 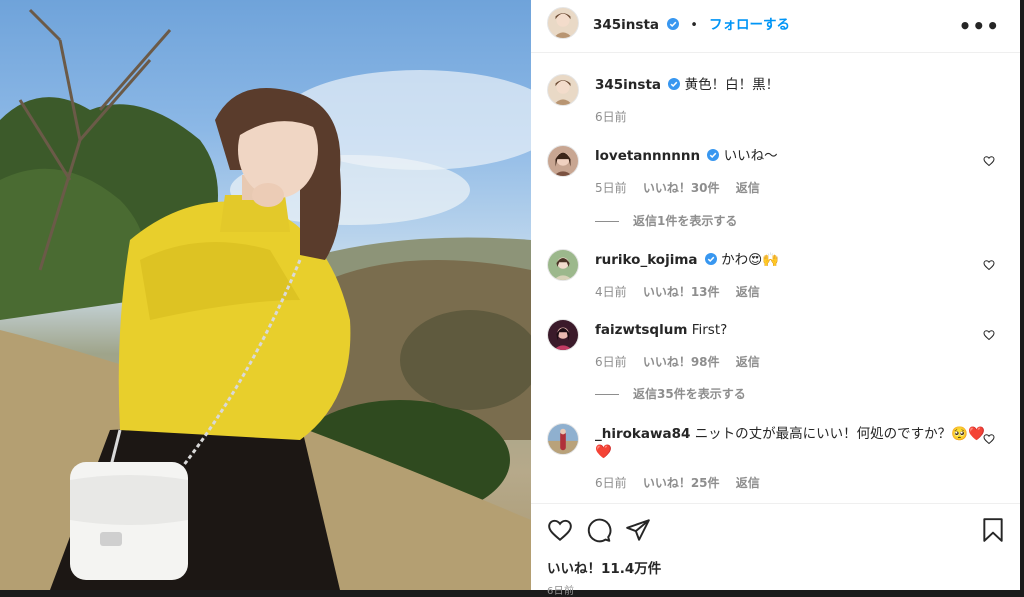 What do you see at coordinates (732, 85) in the screenshot?
I see `caption-text: 黄色！白！黒！` at bounding box center [732, 85].